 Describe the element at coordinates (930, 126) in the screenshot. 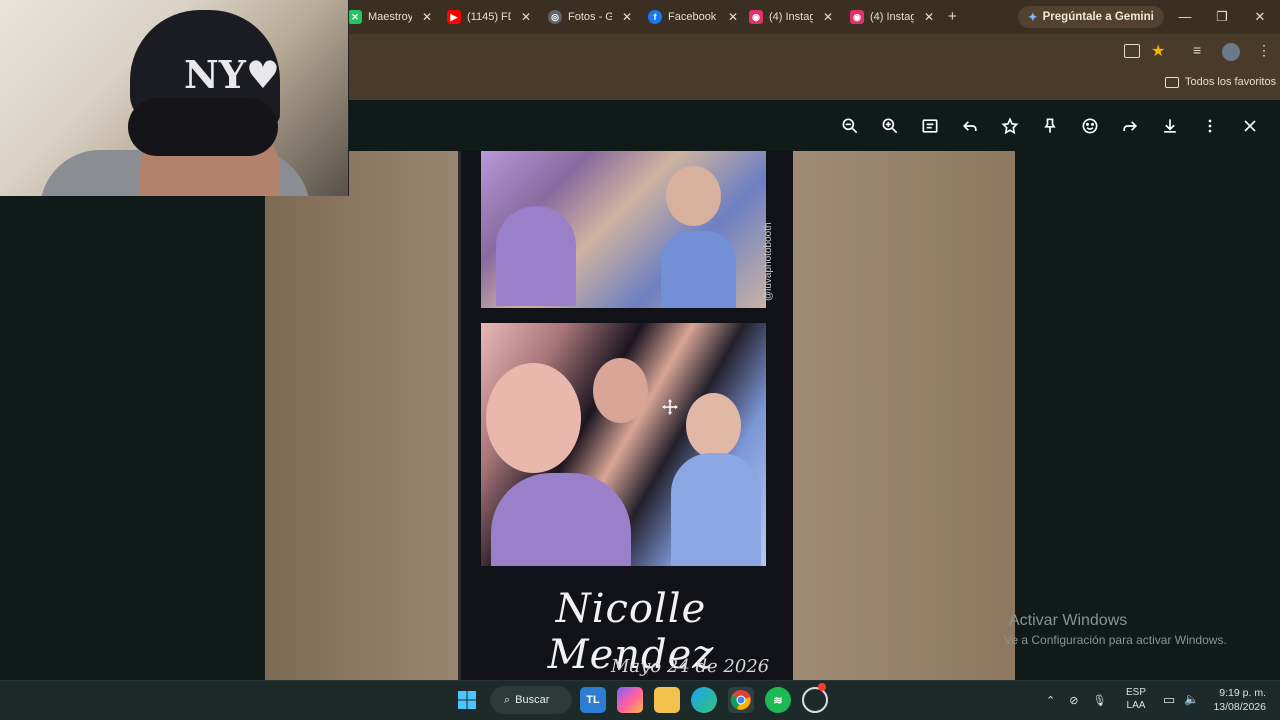

I see `caption-icon` at that location.